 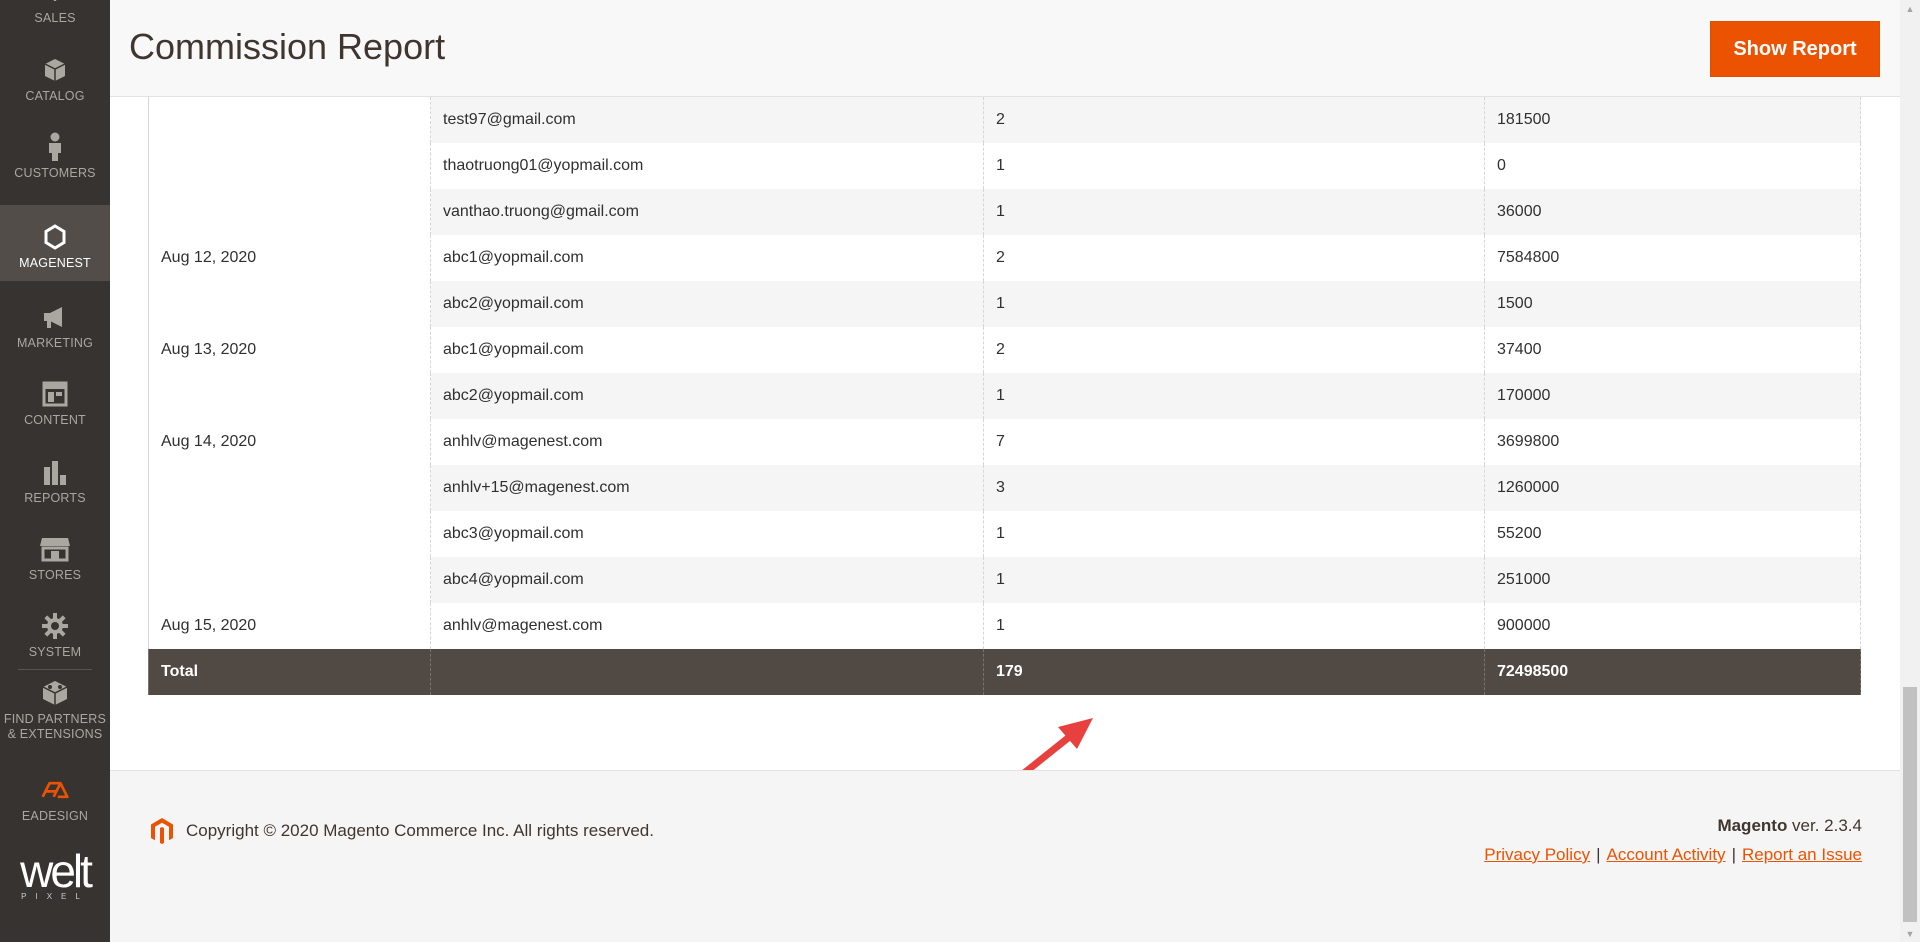 What do you see at coordinates (1005, 48) in the screenshot?
I see `page-header: Commission Report Show Report` at bounding box center [1005, 48].